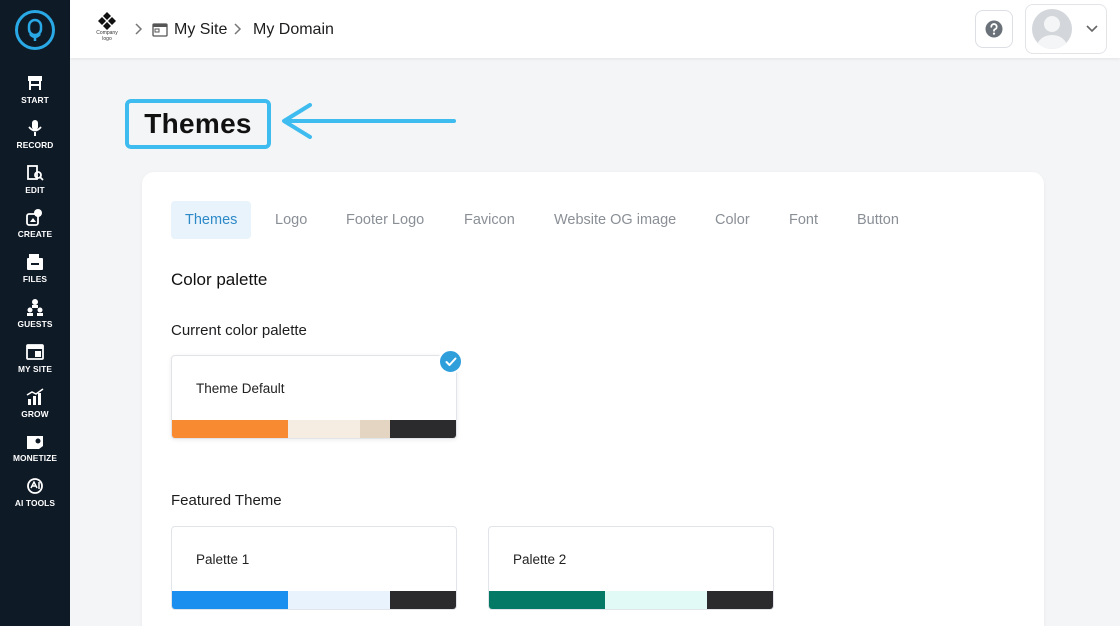 This screenshot has height=626, width=1120. Describe the element at coordinates (314, 397) in the screenshot. I see `palette-card-theme-default: Theme Default` at that location.